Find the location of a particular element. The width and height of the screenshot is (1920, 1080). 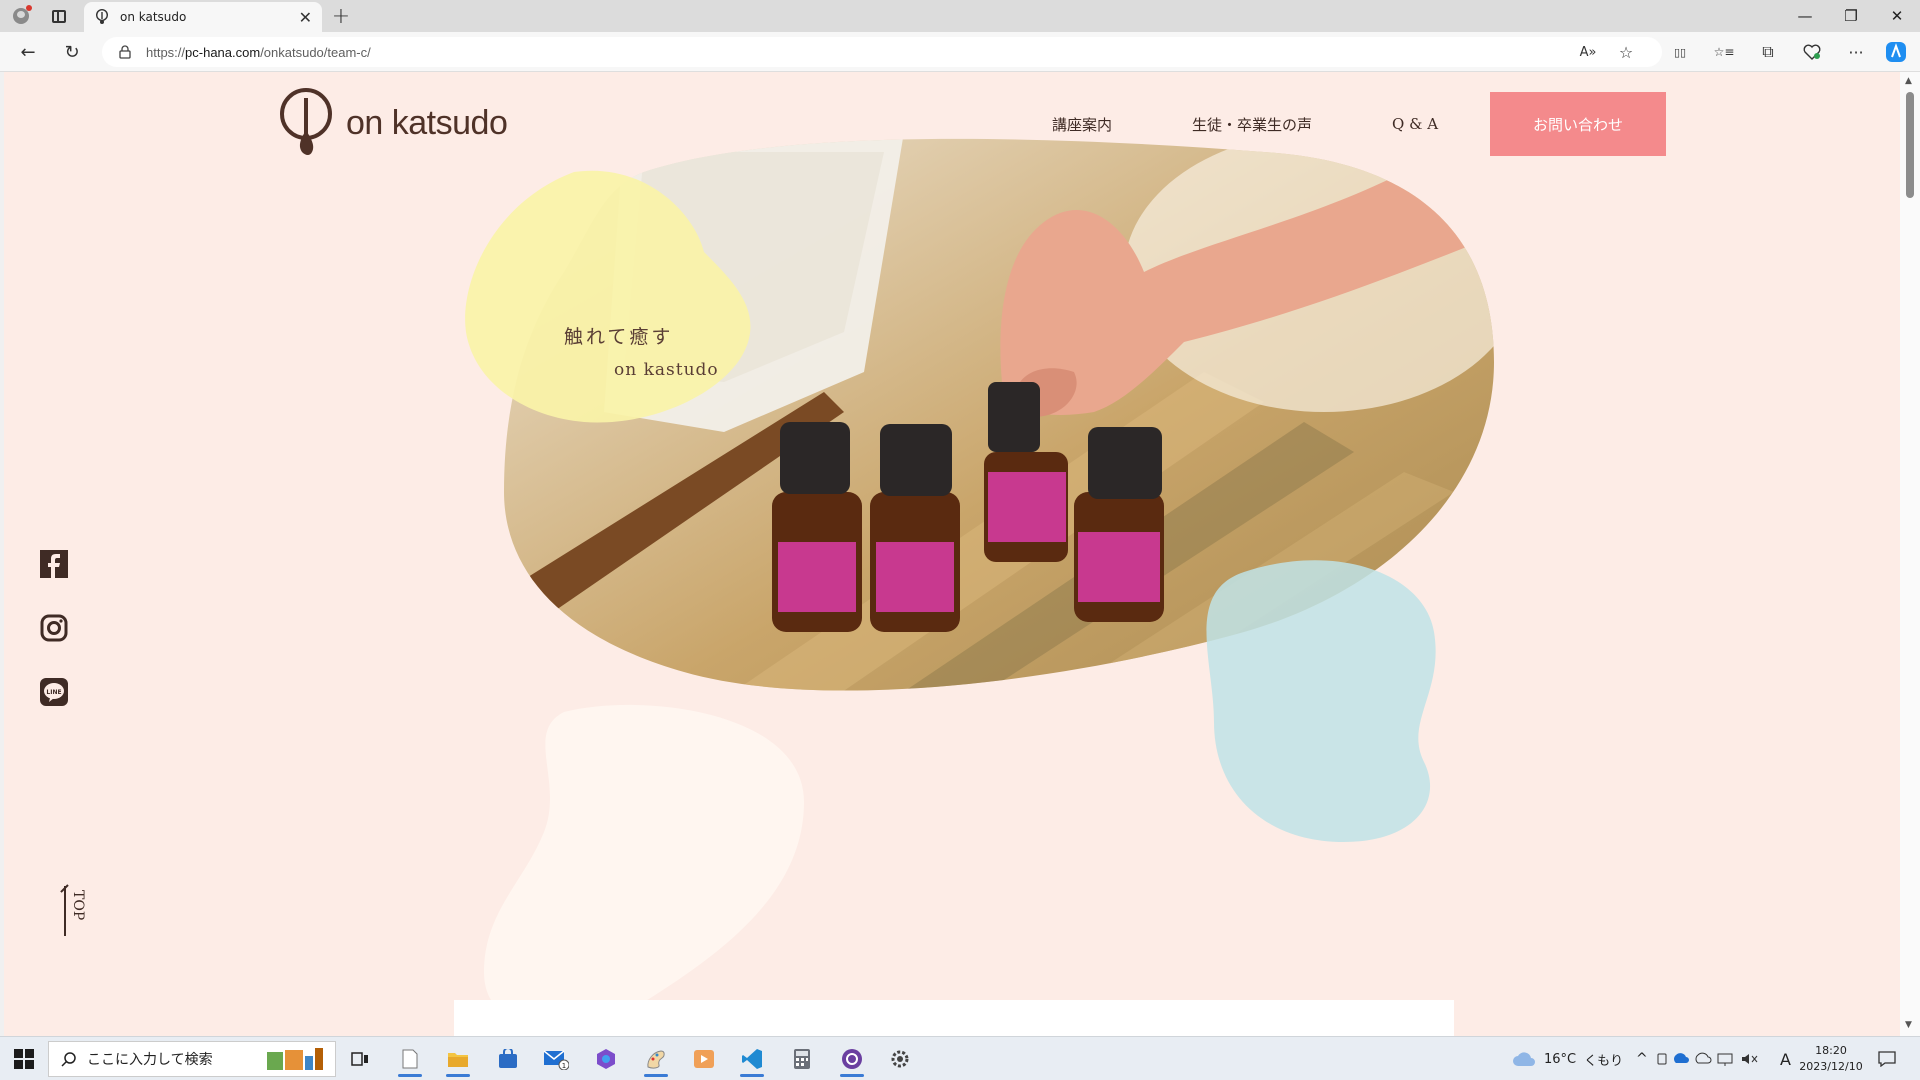

cloud-icon is located at coordinates (1524, 1059).